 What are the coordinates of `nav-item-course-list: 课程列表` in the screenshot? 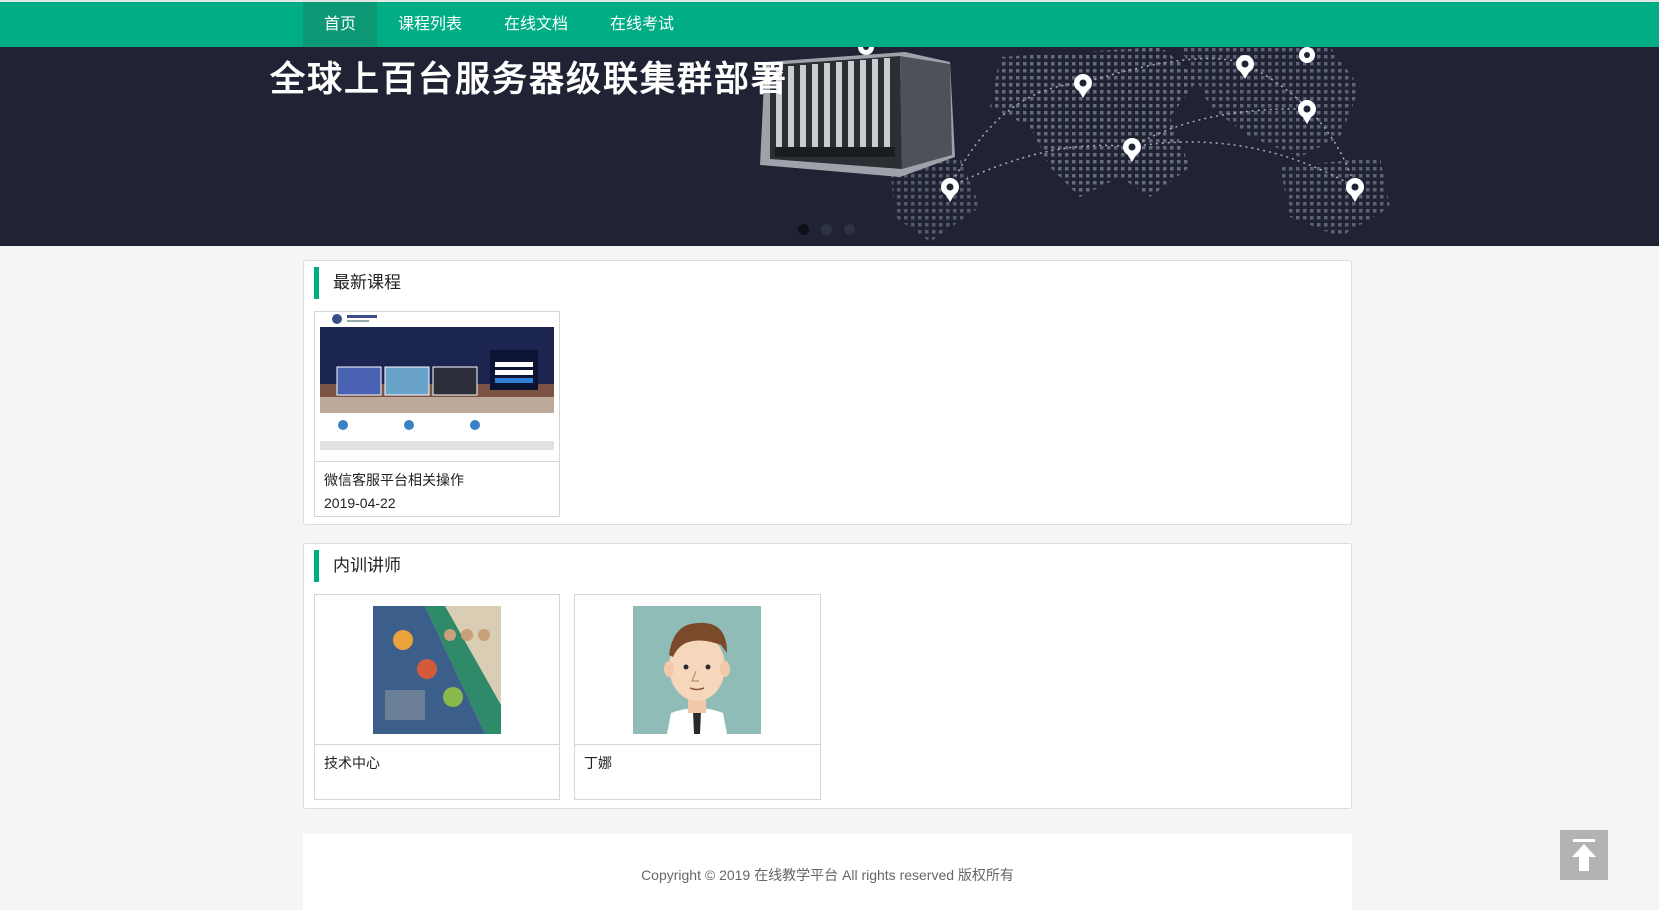 It's located at (430, 24).